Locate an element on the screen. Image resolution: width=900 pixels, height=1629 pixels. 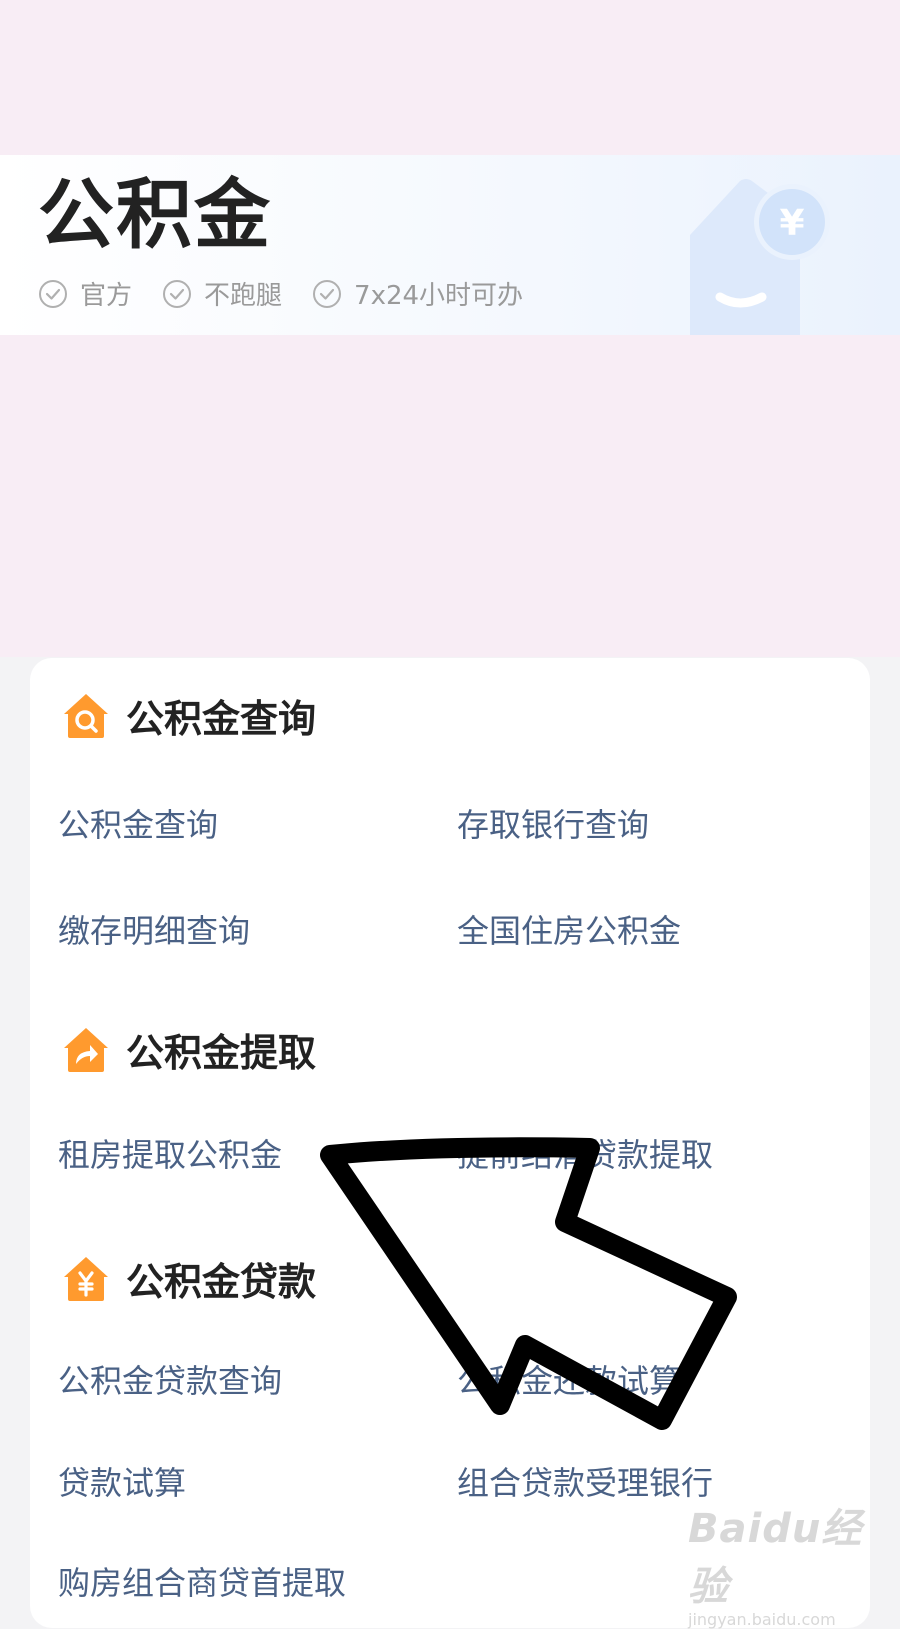
tag-24-7: 7x24小时可办 is located at coordinates (417, 293).